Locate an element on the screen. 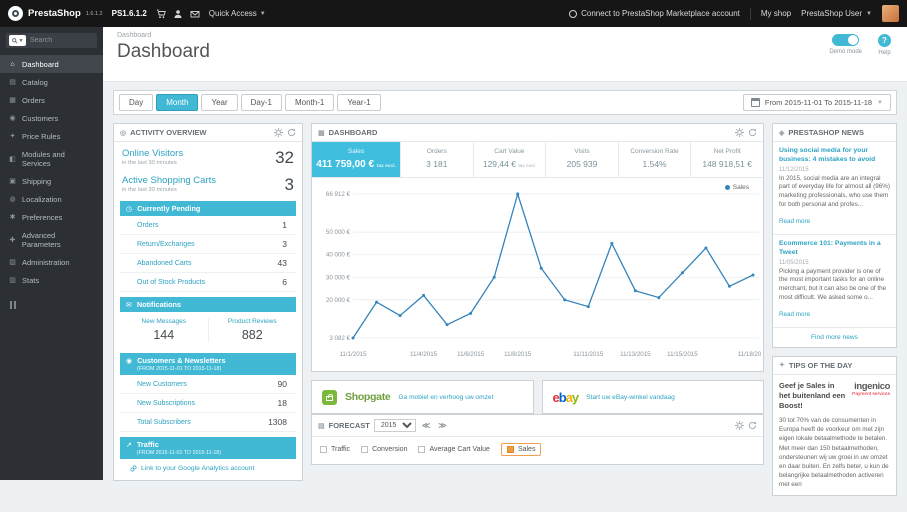 This screenshot has height=512, width=907. forecast-legend-traffic: Traffic is located at coordinates (335, 449).